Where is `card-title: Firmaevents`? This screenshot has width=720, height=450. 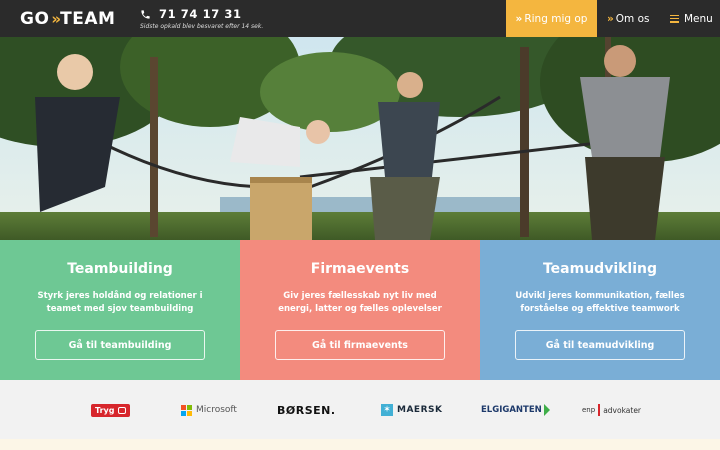 card-title: Firmaevents is located at coordinates (360, 269).